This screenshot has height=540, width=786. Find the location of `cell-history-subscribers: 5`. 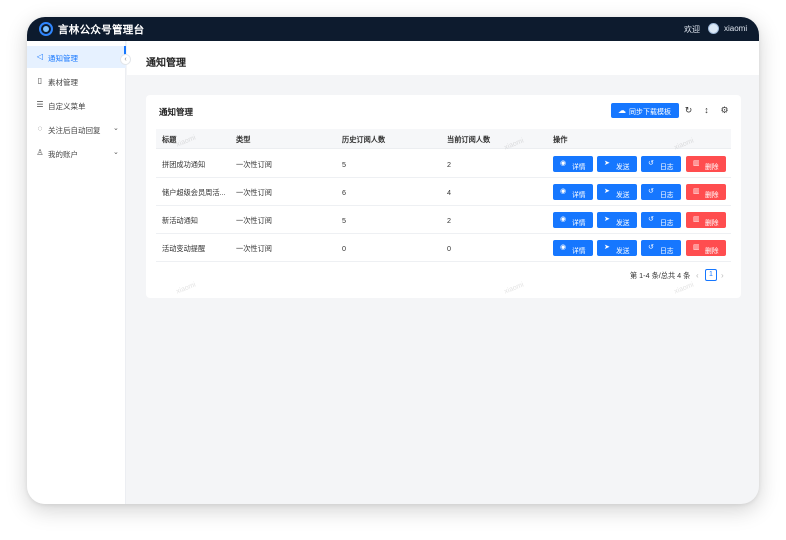

cell-history-subscribers: 5 is located at coordinates (344, 164).